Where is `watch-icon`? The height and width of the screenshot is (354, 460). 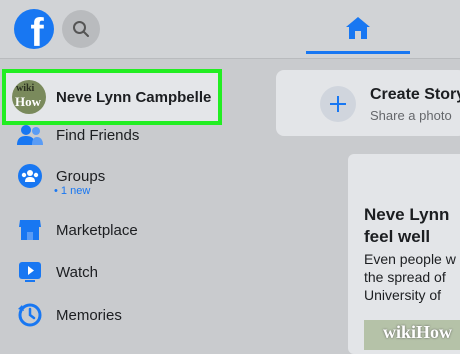
watch-icon is located at coordinates (30, 272).